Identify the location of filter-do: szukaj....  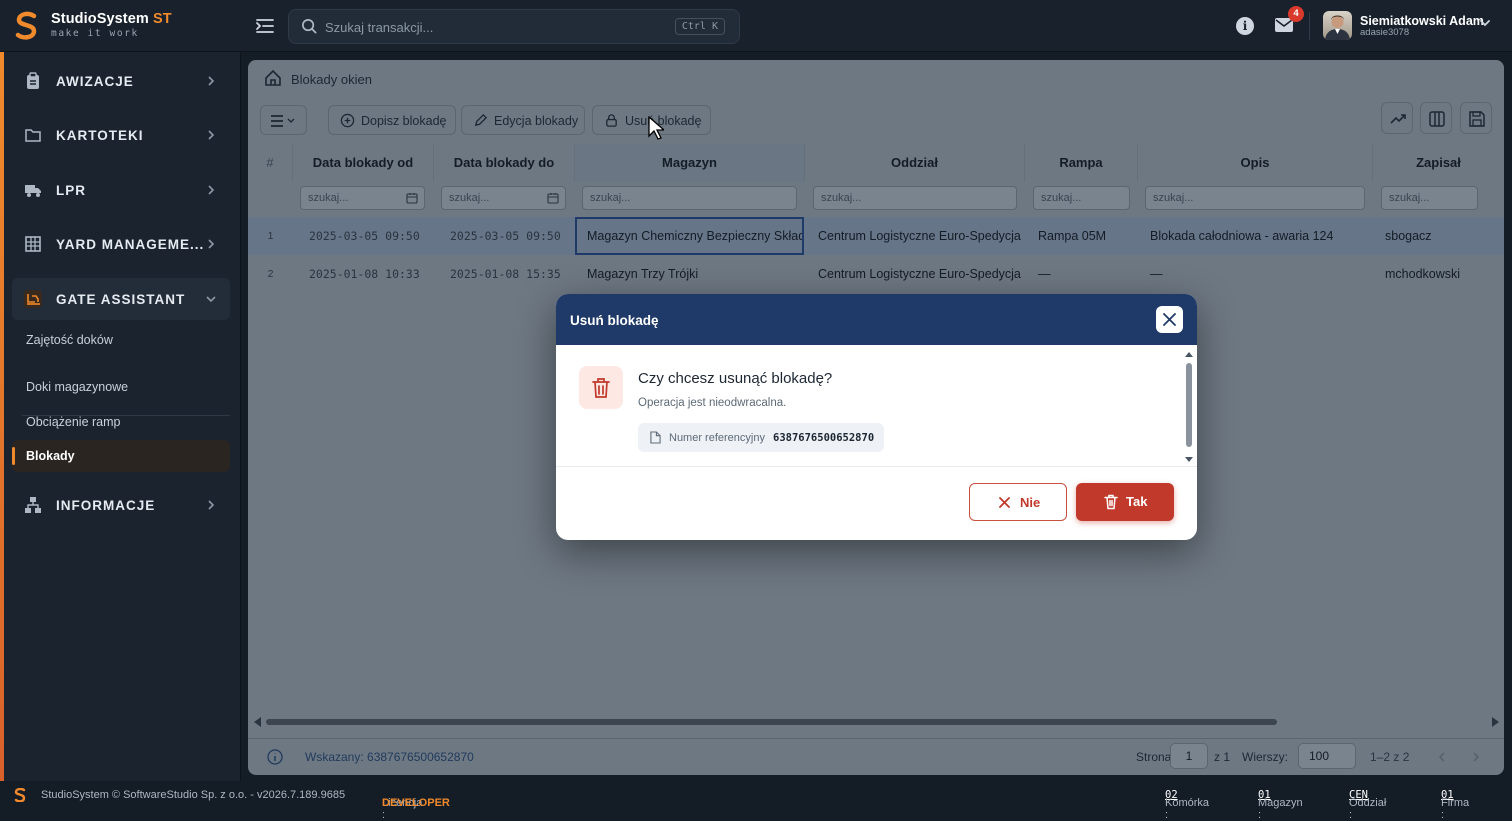
(503, 198).